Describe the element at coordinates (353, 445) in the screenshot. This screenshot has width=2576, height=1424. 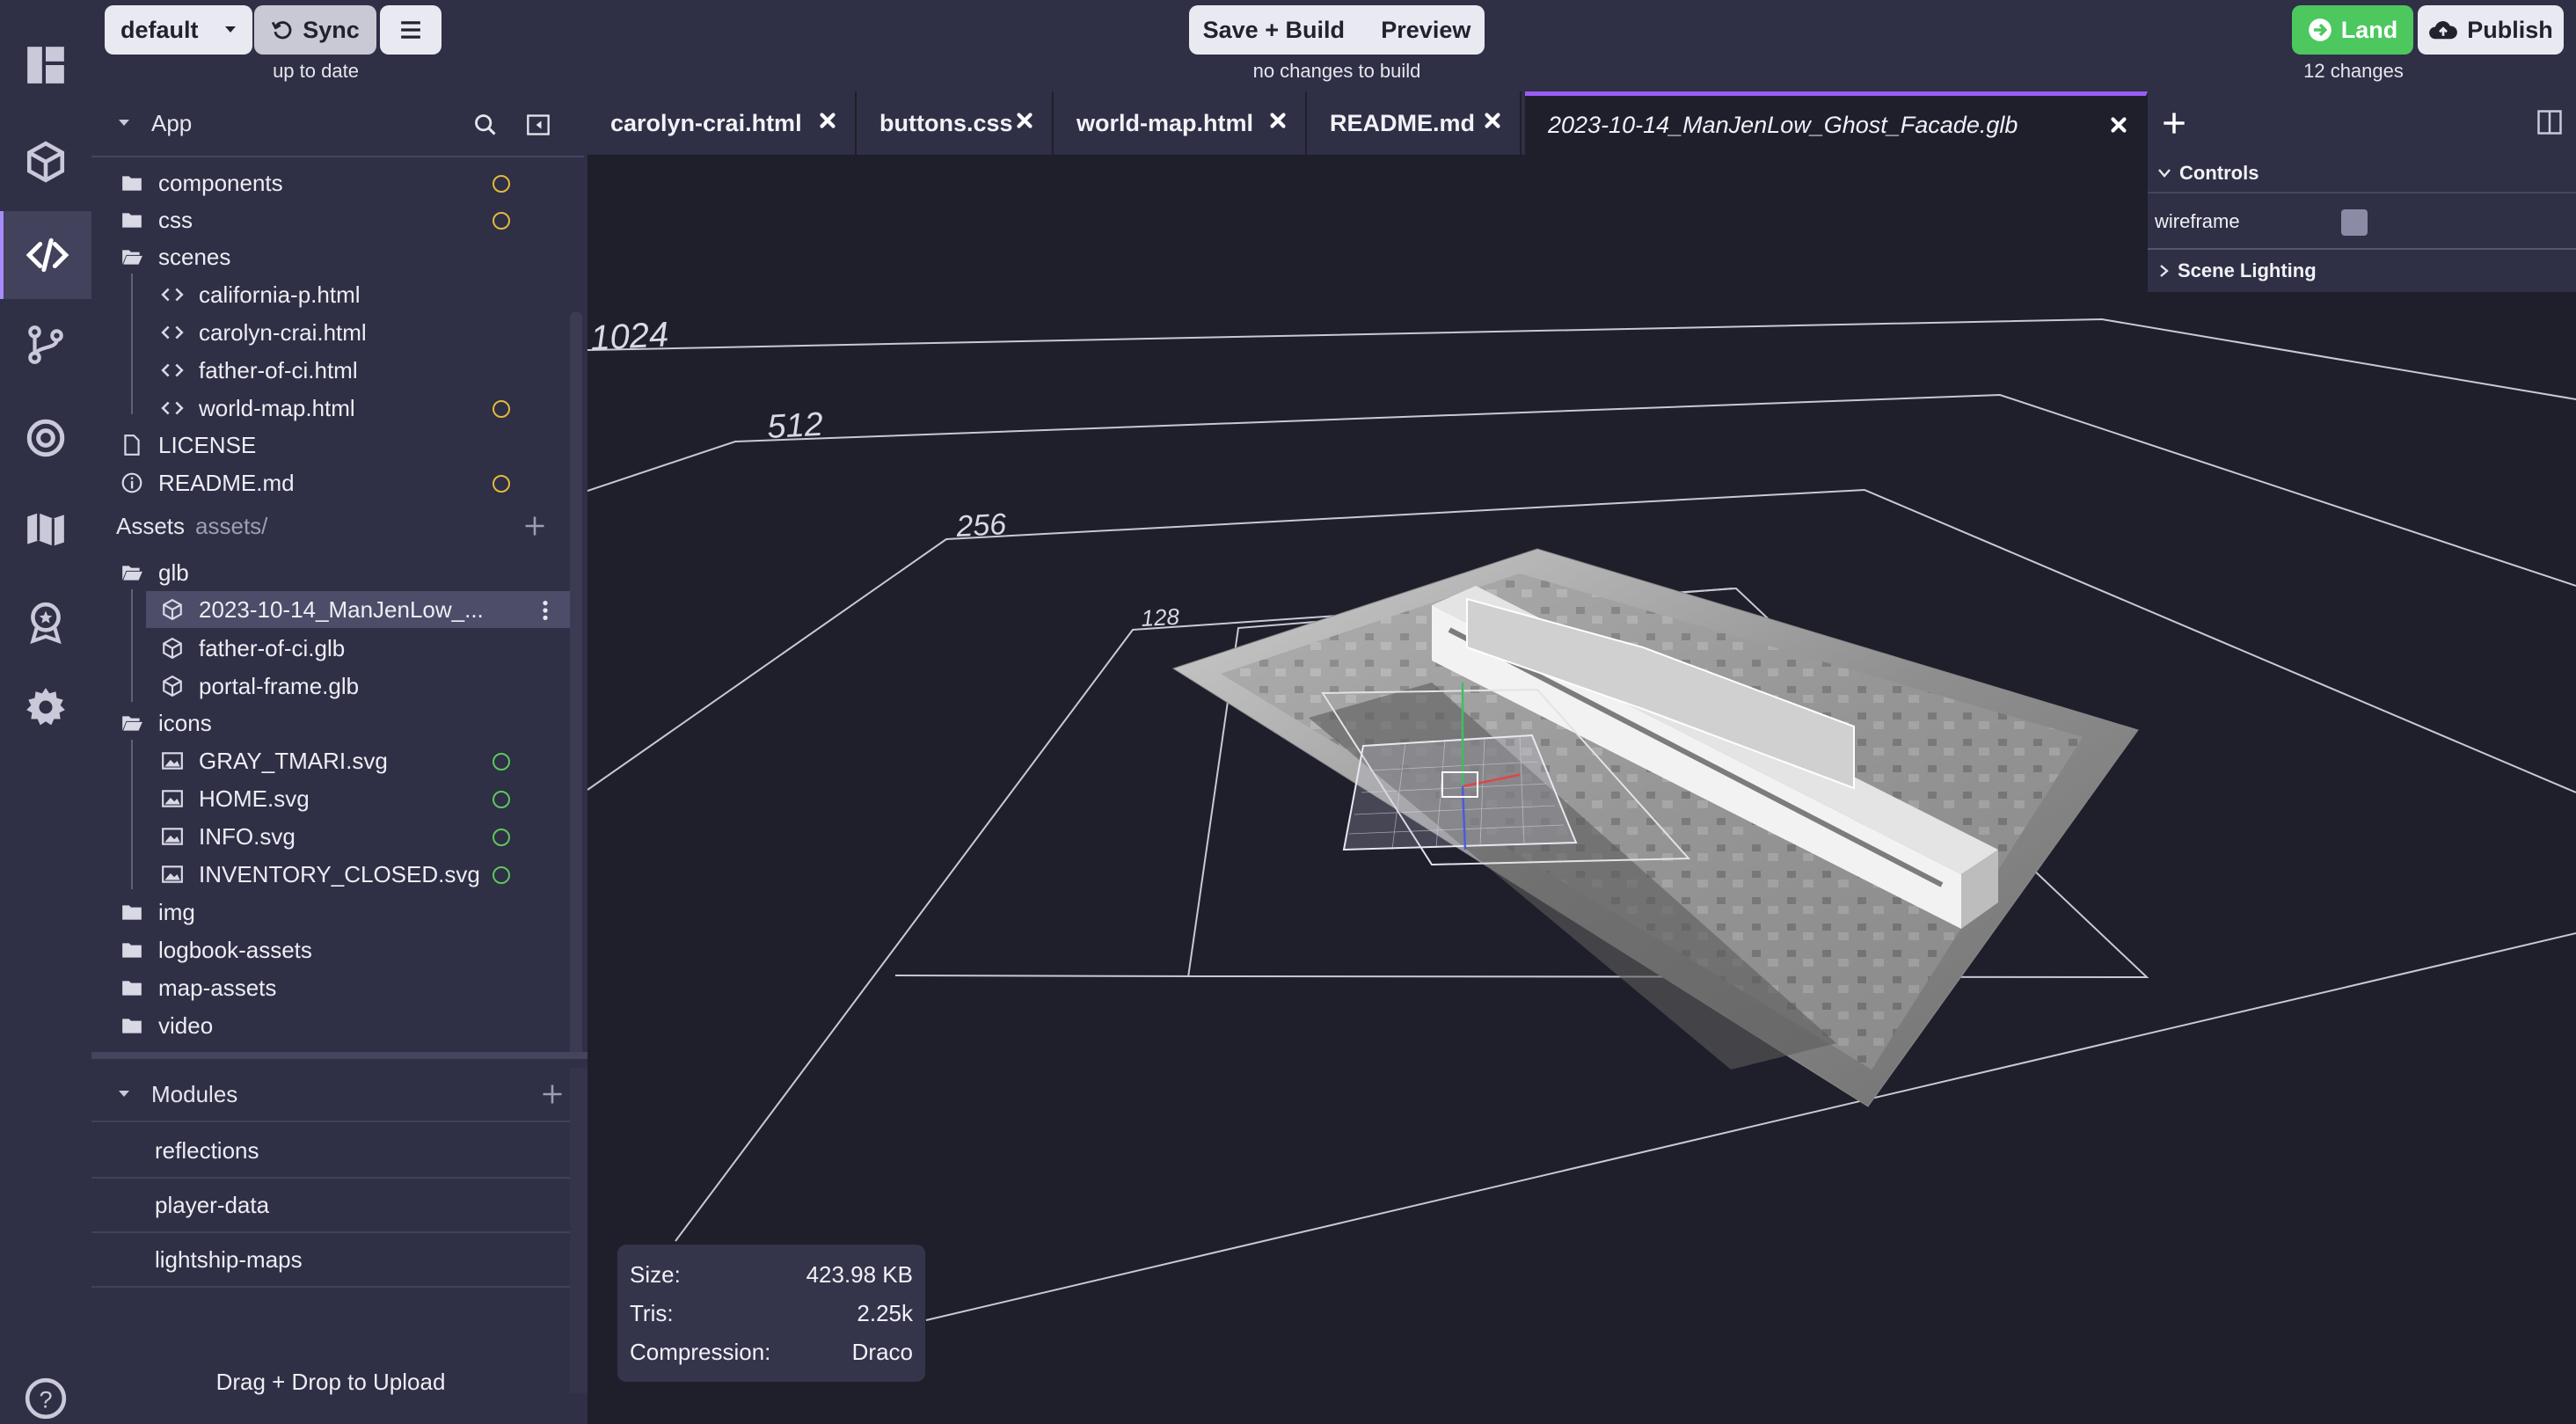
I see `tree-item-license: LICENSE` at that location.